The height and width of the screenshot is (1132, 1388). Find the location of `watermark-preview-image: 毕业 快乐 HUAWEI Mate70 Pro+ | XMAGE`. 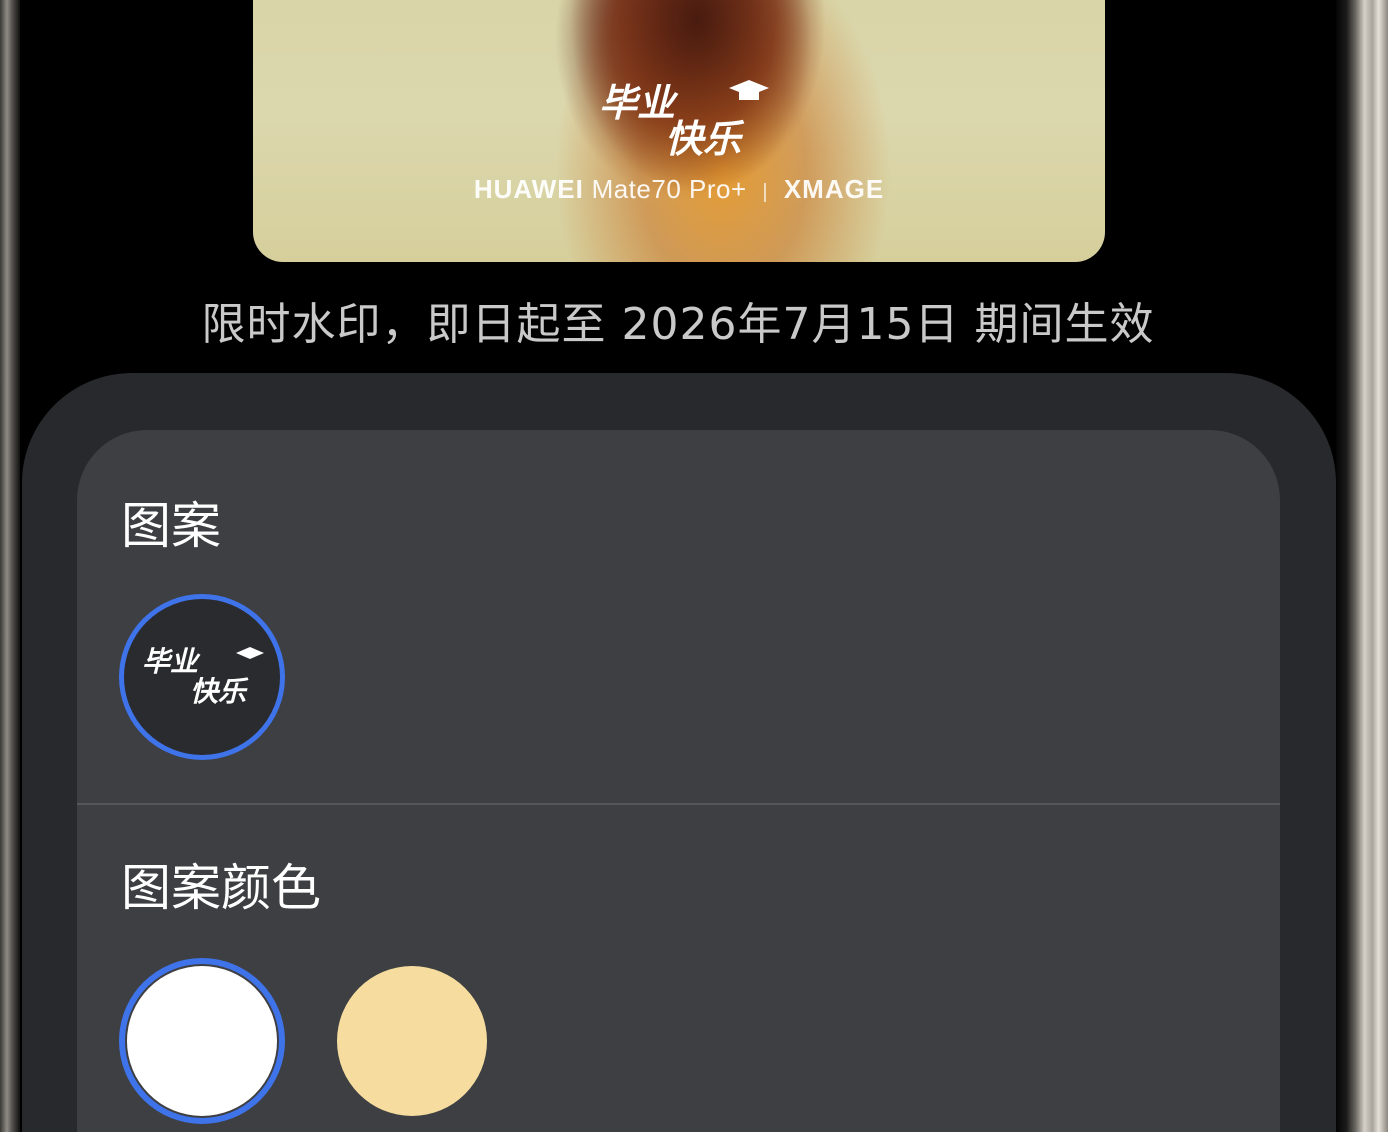

watermark-preview-image: 毕业 快乐 HUAWEI Mate70 Pro+ | XMAGE is located at coordinates (679, 131).